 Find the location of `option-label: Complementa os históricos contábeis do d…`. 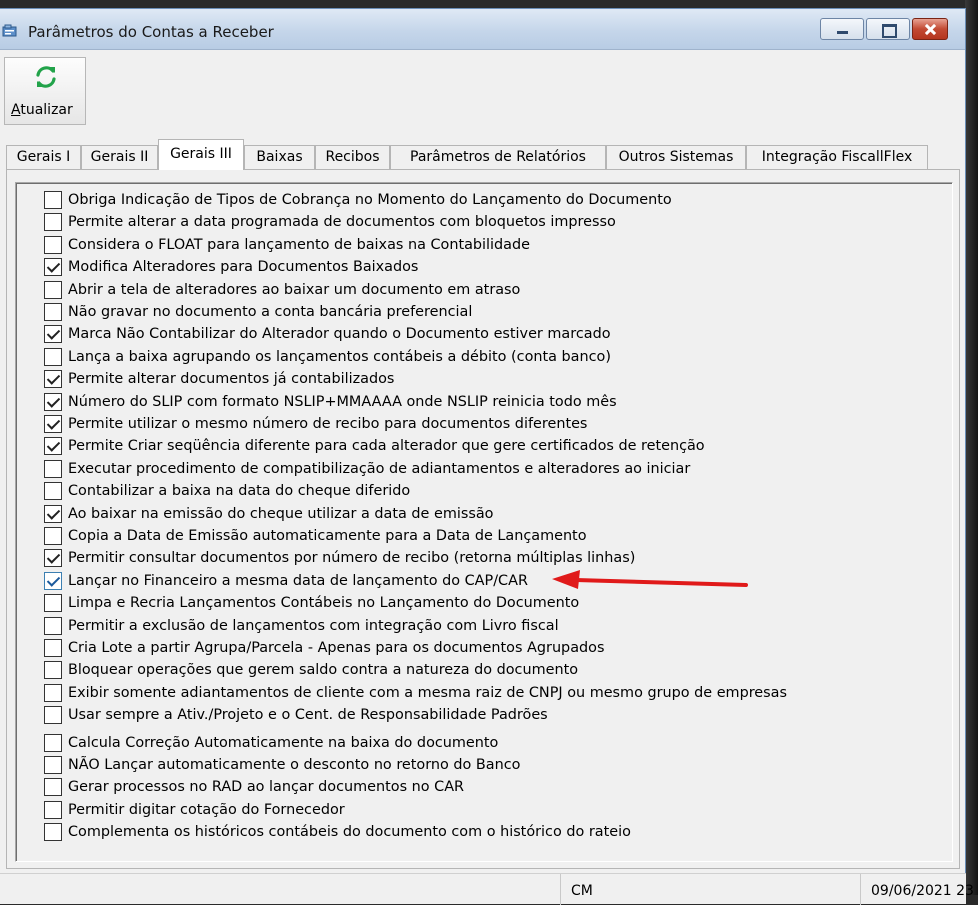

option-label: Complementa os históricos contábeis do d… is located at coordinates (349, 832).